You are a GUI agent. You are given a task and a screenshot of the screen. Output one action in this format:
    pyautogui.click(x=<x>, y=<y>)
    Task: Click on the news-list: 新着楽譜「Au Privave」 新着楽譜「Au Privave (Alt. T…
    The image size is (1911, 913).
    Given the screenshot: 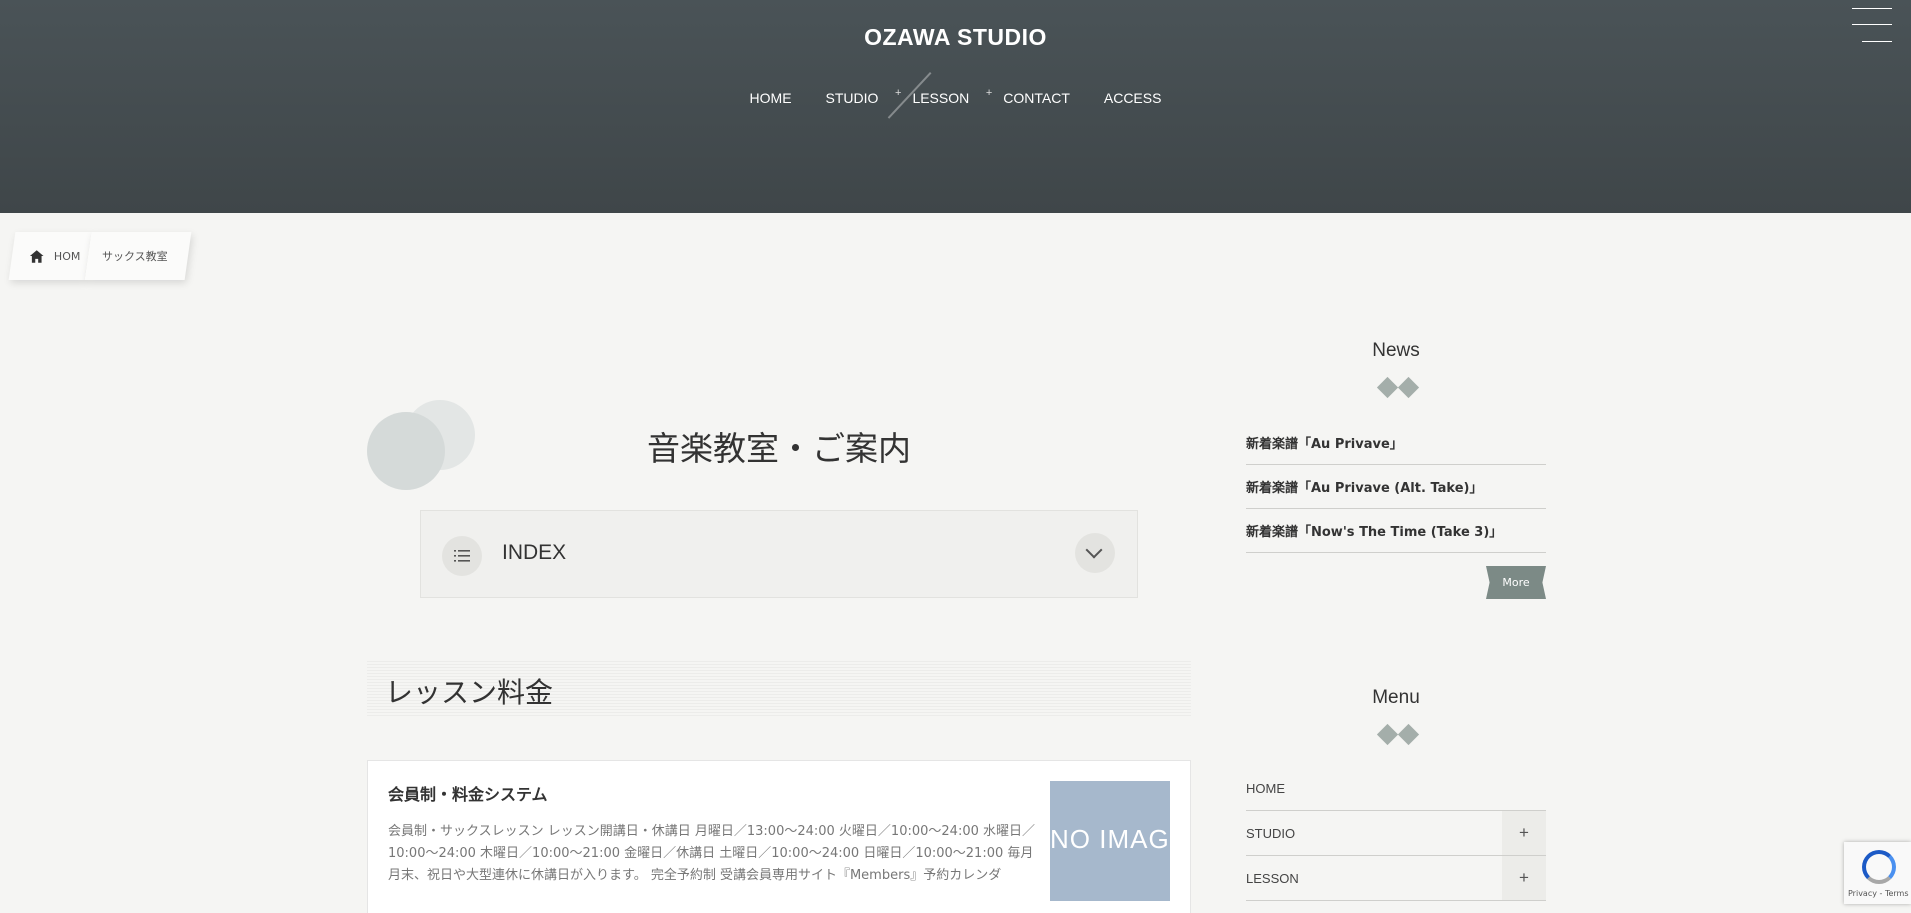 What is the action you would take?
    pyautogui.click(x=1396, y=487)
    